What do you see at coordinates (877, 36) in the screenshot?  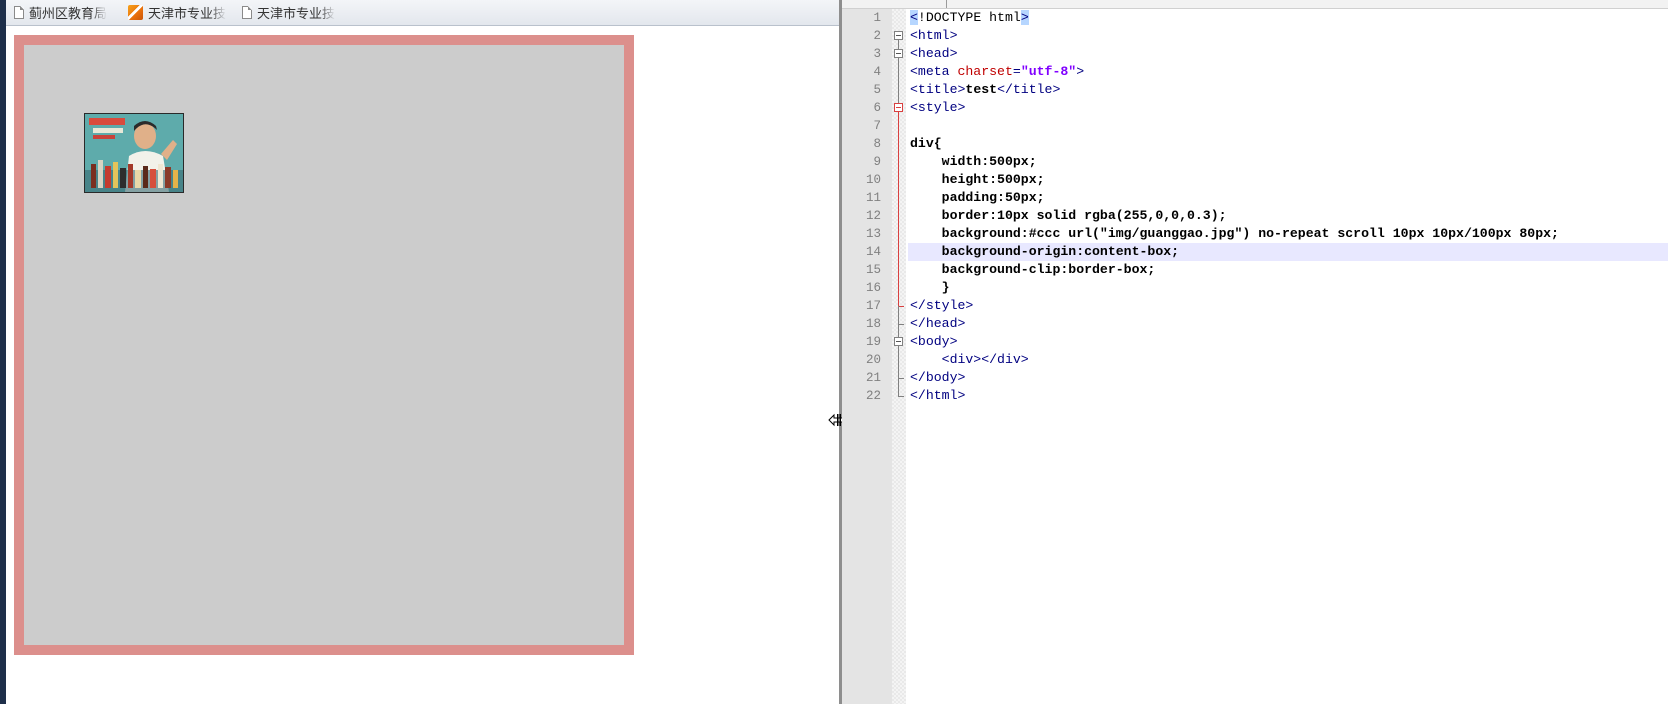 I see `line-number: 2` at bounding box center [877, 36].